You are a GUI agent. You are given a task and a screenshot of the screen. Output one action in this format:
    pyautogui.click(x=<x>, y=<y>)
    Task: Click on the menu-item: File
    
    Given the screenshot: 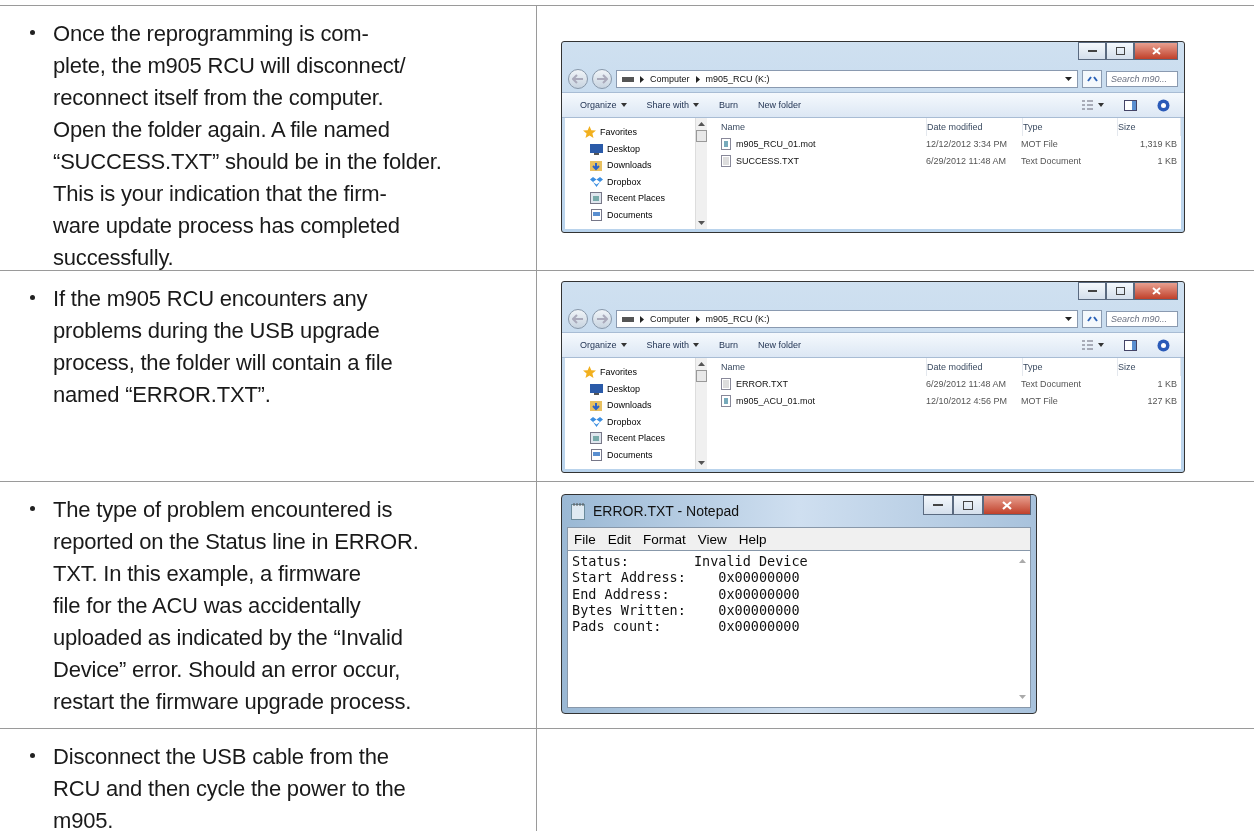 What is the action you would take?
    pyautogui.click(x=585, y=539)
    